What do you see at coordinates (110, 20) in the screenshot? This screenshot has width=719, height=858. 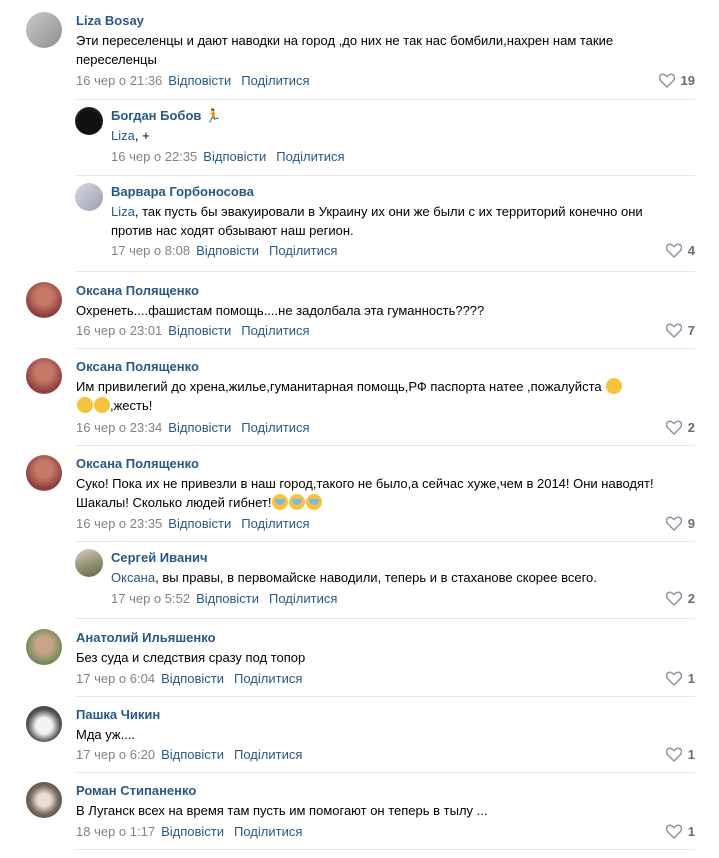 I see `comment-author: Liza Bosay` at bounding box center [110, 20].